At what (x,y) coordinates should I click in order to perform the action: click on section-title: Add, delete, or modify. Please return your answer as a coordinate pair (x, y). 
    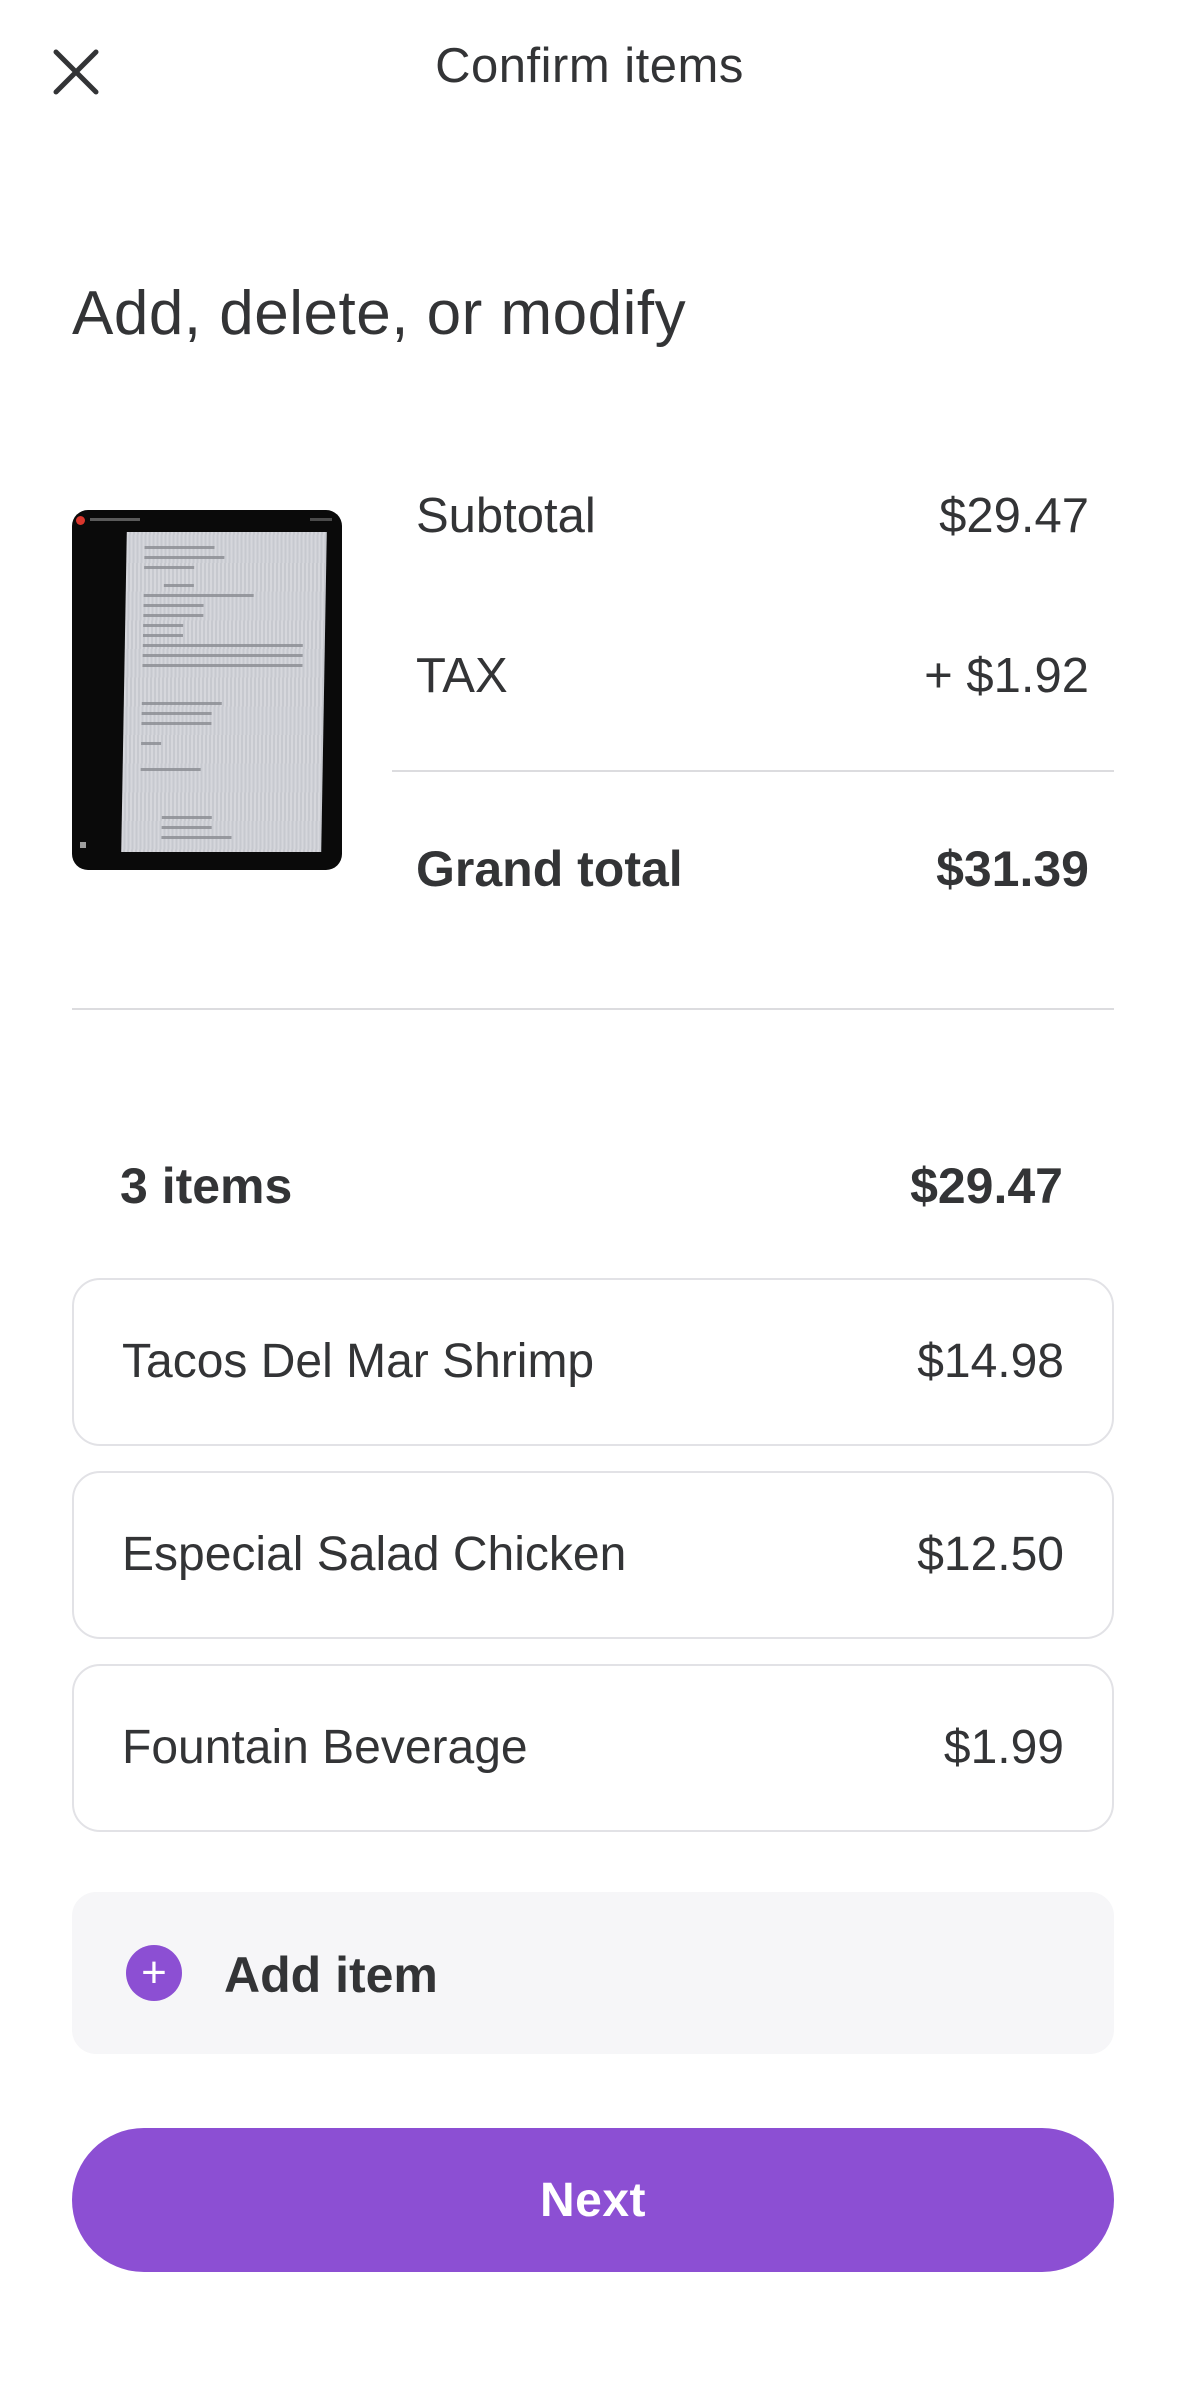
    Looking at the image, I should click on (379, 313).